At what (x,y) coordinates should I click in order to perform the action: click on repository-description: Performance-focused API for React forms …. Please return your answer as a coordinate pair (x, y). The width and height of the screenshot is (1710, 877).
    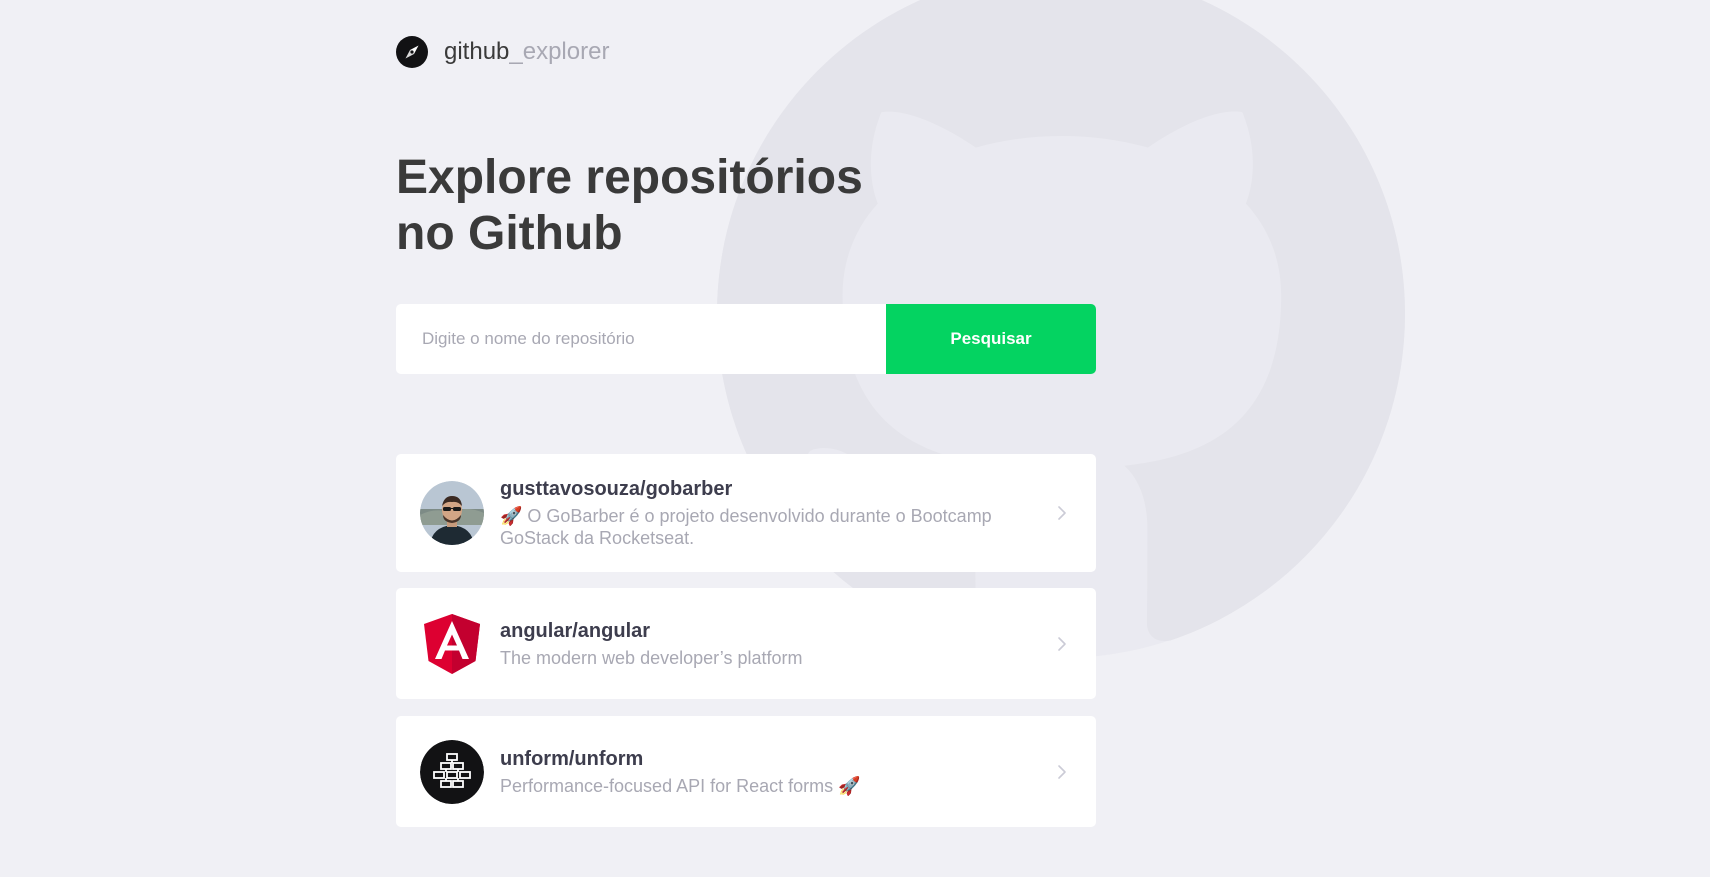
    Looking at the image, I should click on (680, 785).